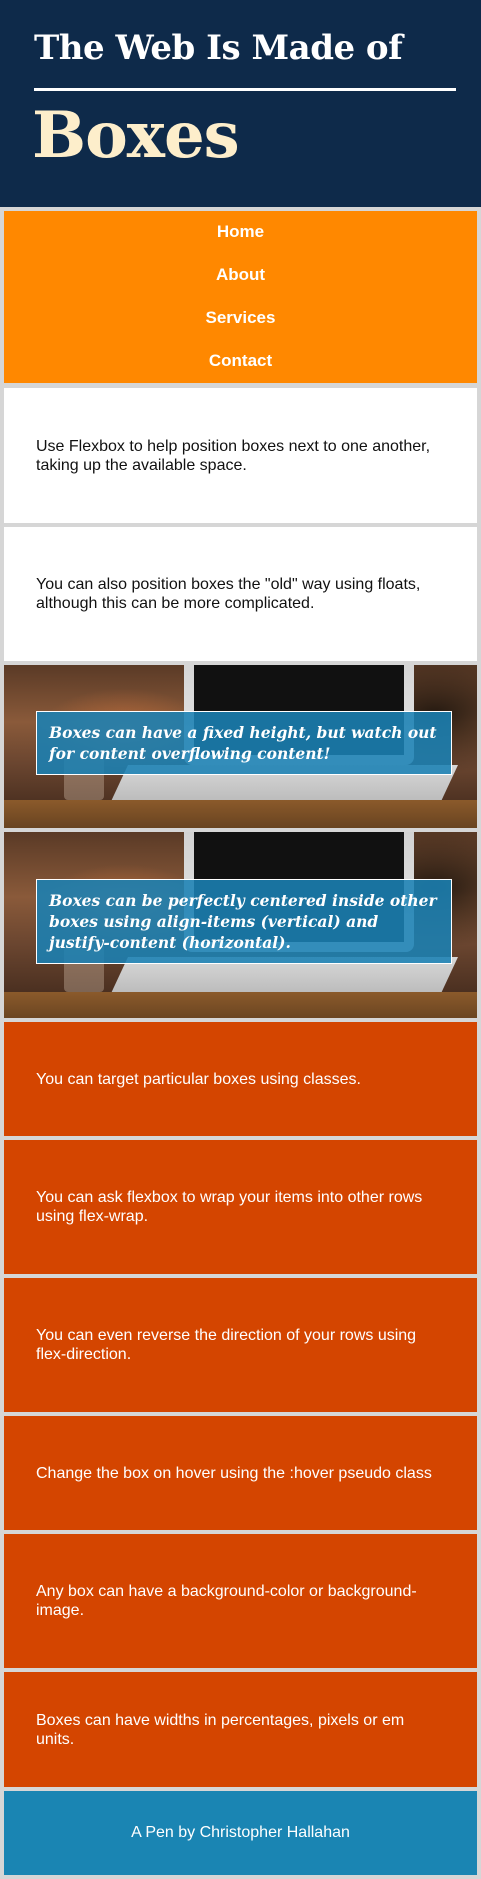  Describe the element at coordinates (240, 232) in the screenshot. I see `nav-item-home: Home` at that location.